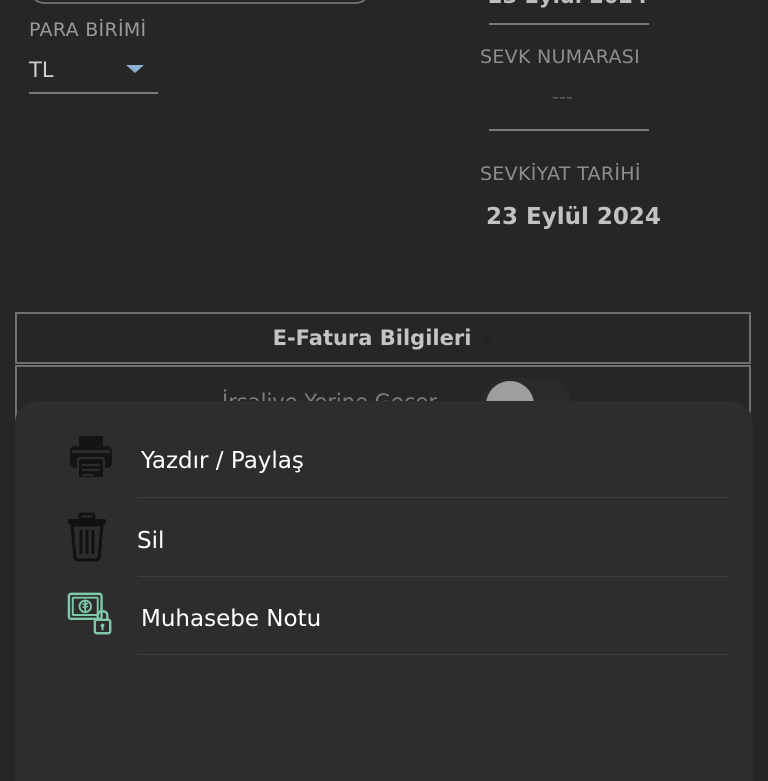 Image resolution: width=768 pixels, height=781 pixels. Describe the element at coordinates (87, 537) in the screenshot. I see `trash-icon` at that location.